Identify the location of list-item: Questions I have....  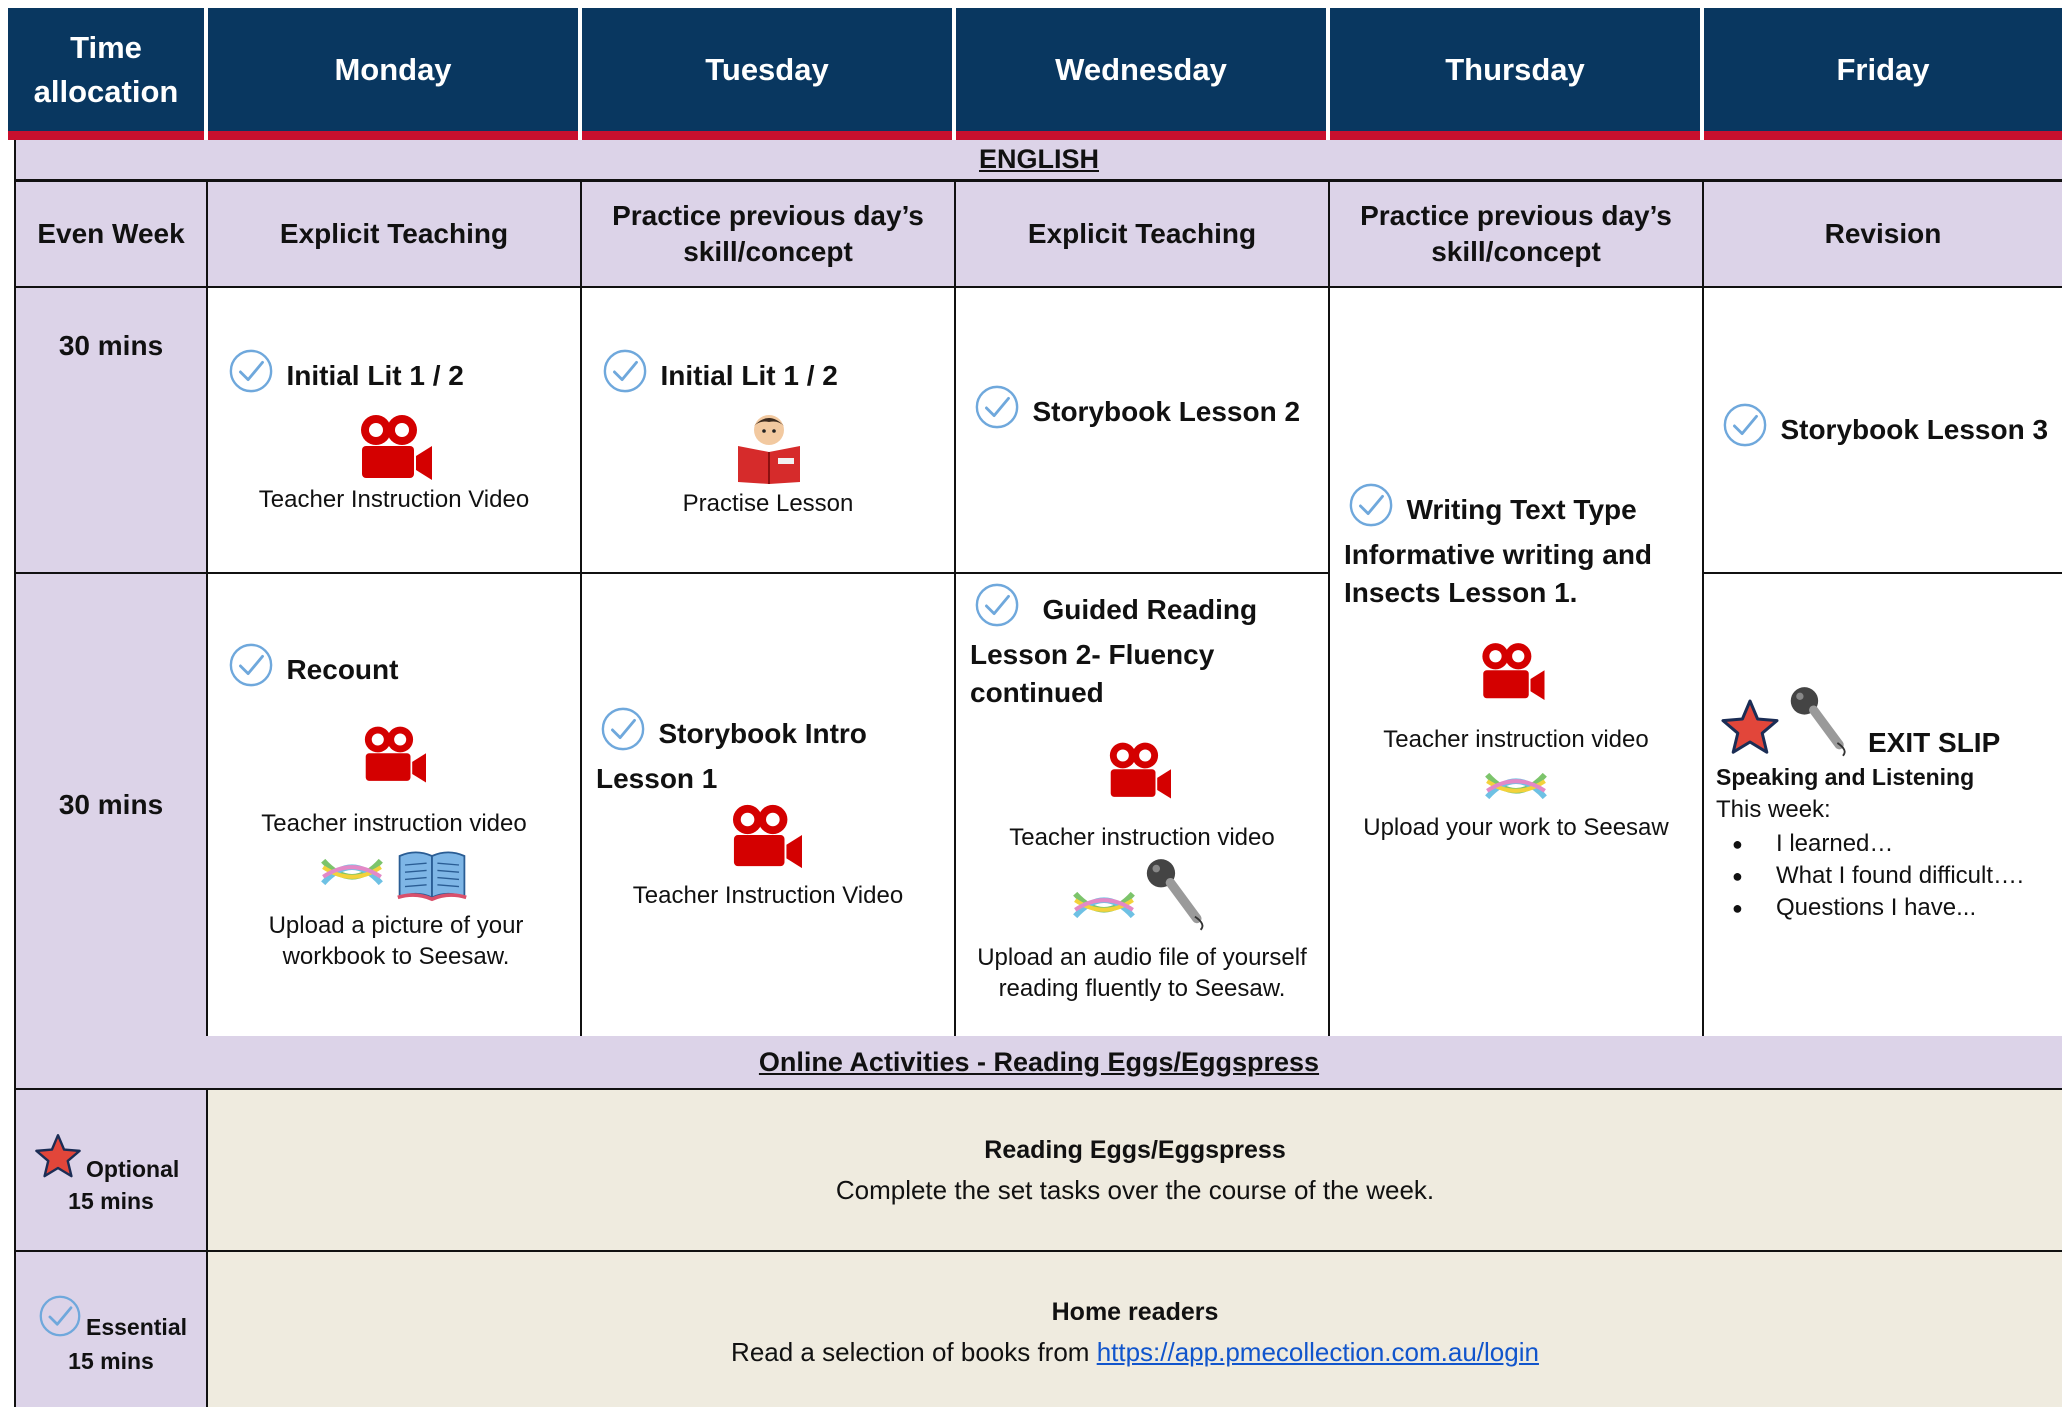
(1886, 908).